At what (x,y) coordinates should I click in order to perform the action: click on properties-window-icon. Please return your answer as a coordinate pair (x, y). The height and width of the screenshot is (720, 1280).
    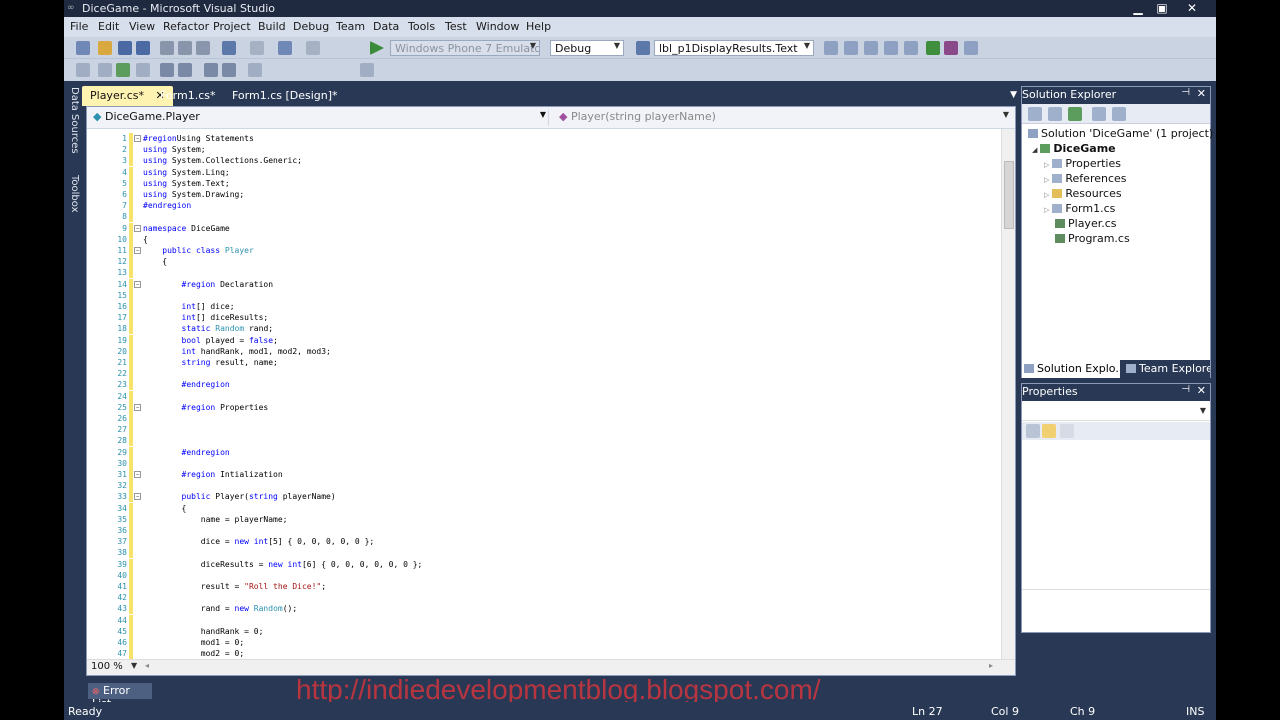
    Looking at the image, I should click on (851, 48).